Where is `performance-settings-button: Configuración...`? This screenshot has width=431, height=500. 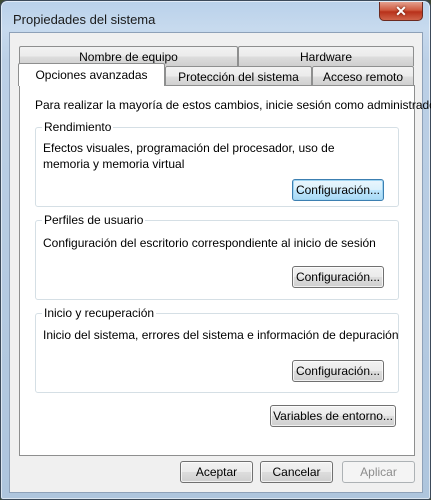 performance-settings-button: Configuración... is located at coordinates (338, 190).